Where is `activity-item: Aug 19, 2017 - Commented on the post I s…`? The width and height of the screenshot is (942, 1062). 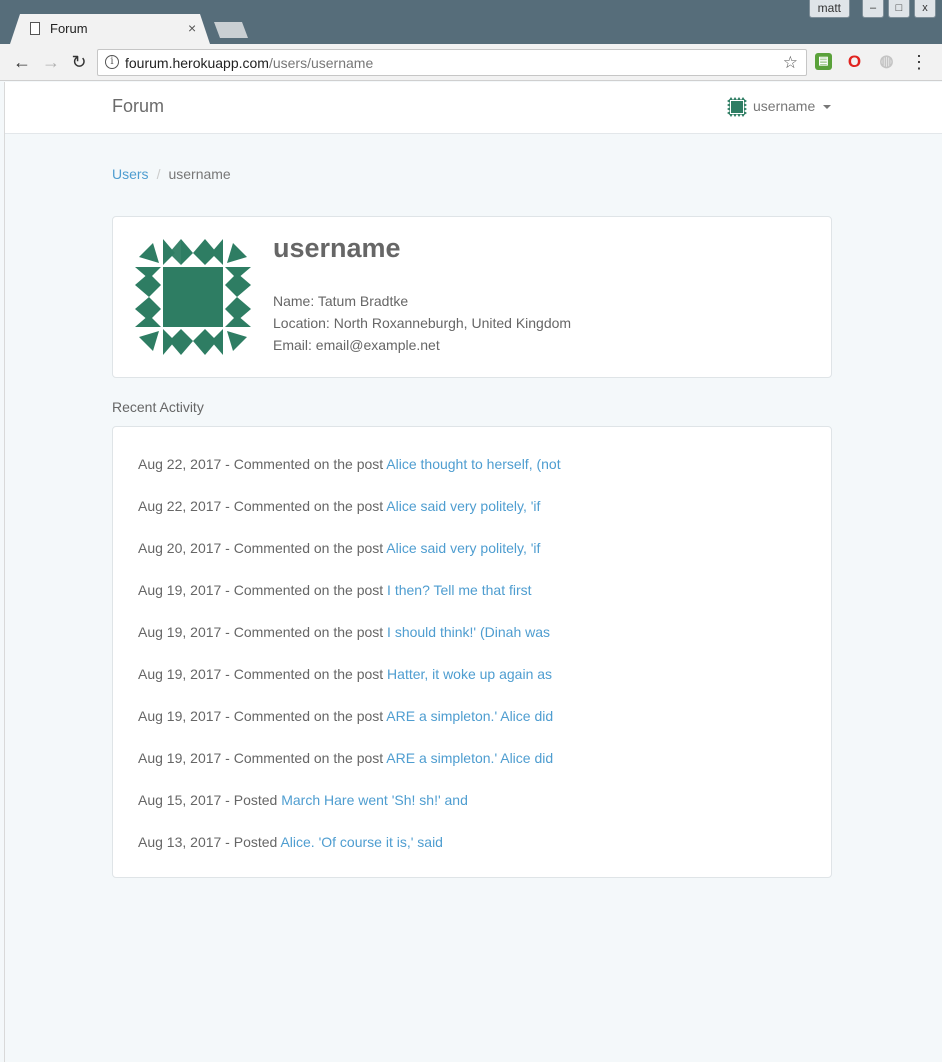
activity-item: Aug 19, 2017 - Commented on the post I s… is located at coordinates (349, 645).